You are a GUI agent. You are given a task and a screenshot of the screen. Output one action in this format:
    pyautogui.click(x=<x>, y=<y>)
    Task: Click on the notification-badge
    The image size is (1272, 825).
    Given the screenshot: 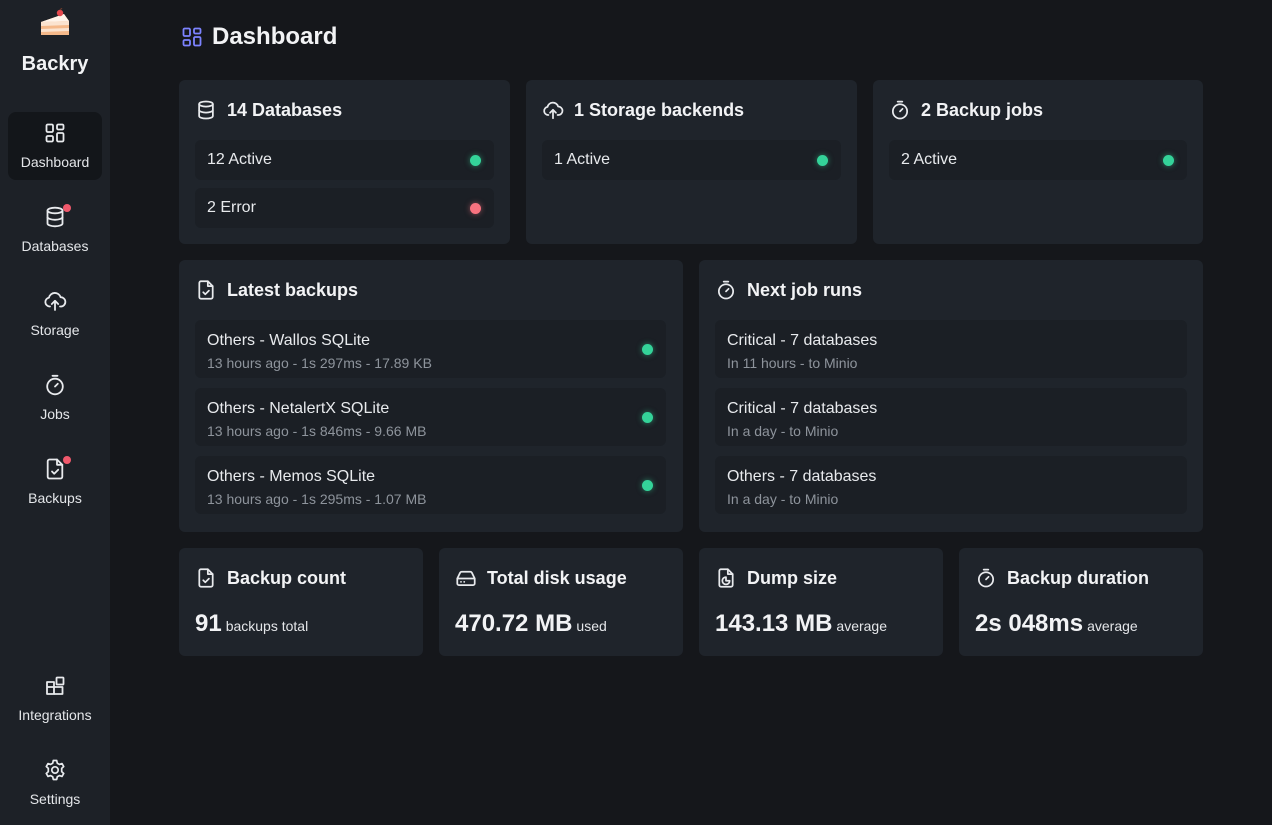 What is the action you would take?
    pyautogui.click(x=67, y=208)
    